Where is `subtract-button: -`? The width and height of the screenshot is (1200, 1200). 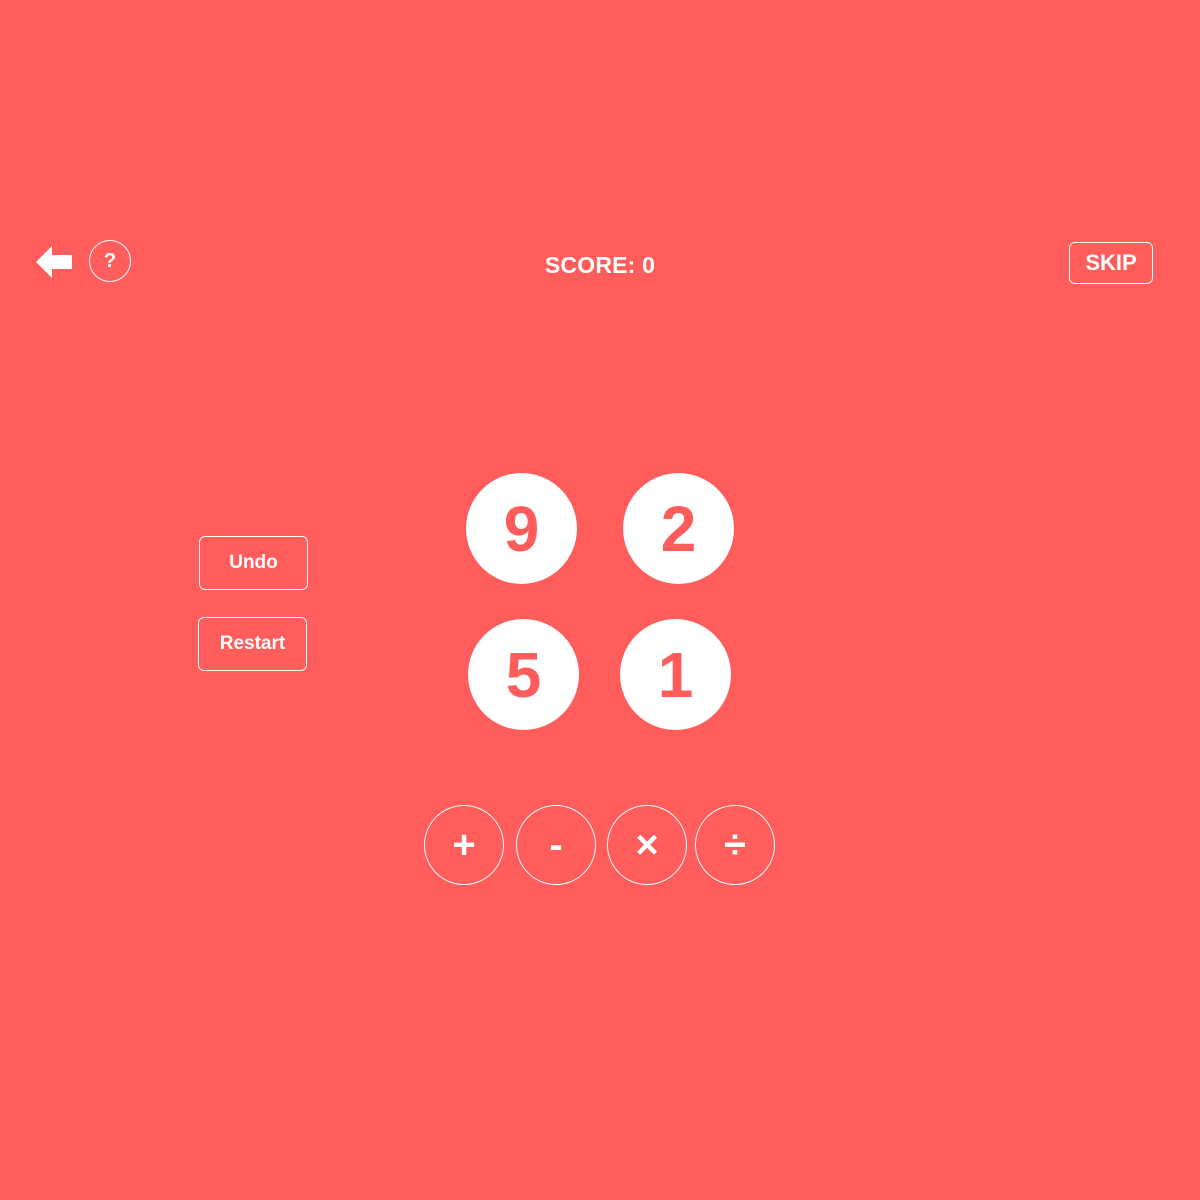
subtract-button: - is located at coordinates (556, 845).